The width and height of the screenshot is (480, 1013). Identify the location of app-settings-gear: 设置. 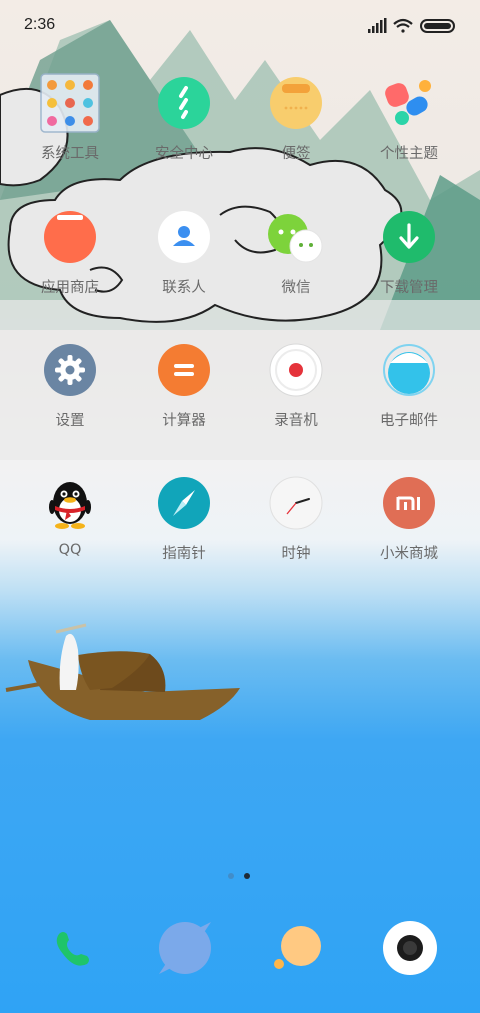
(70, 386).